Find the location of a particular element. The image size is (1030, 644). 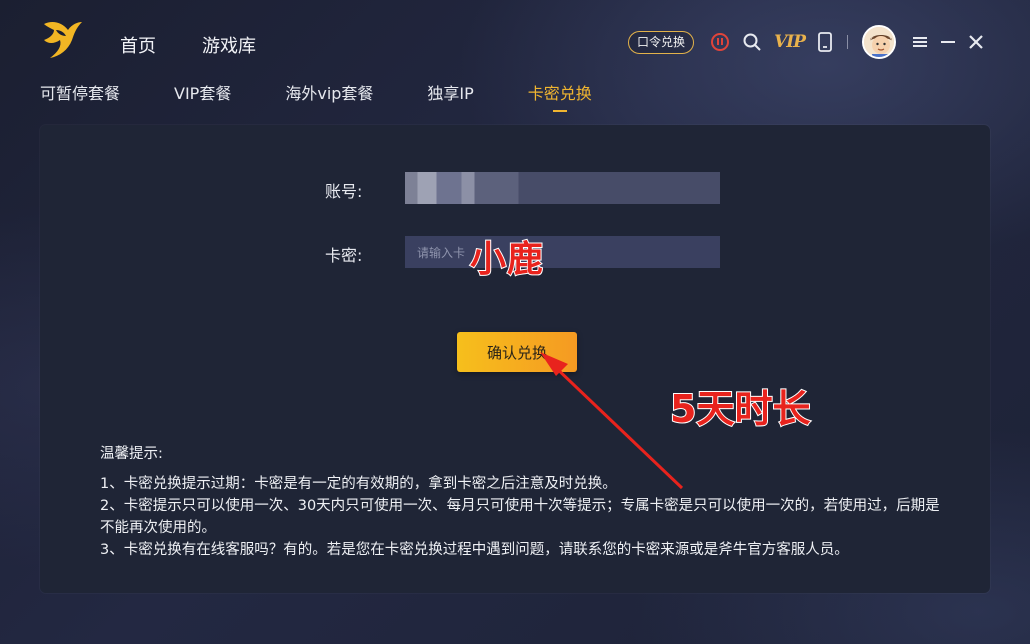

power-icon is located at coordinates (720, 42).